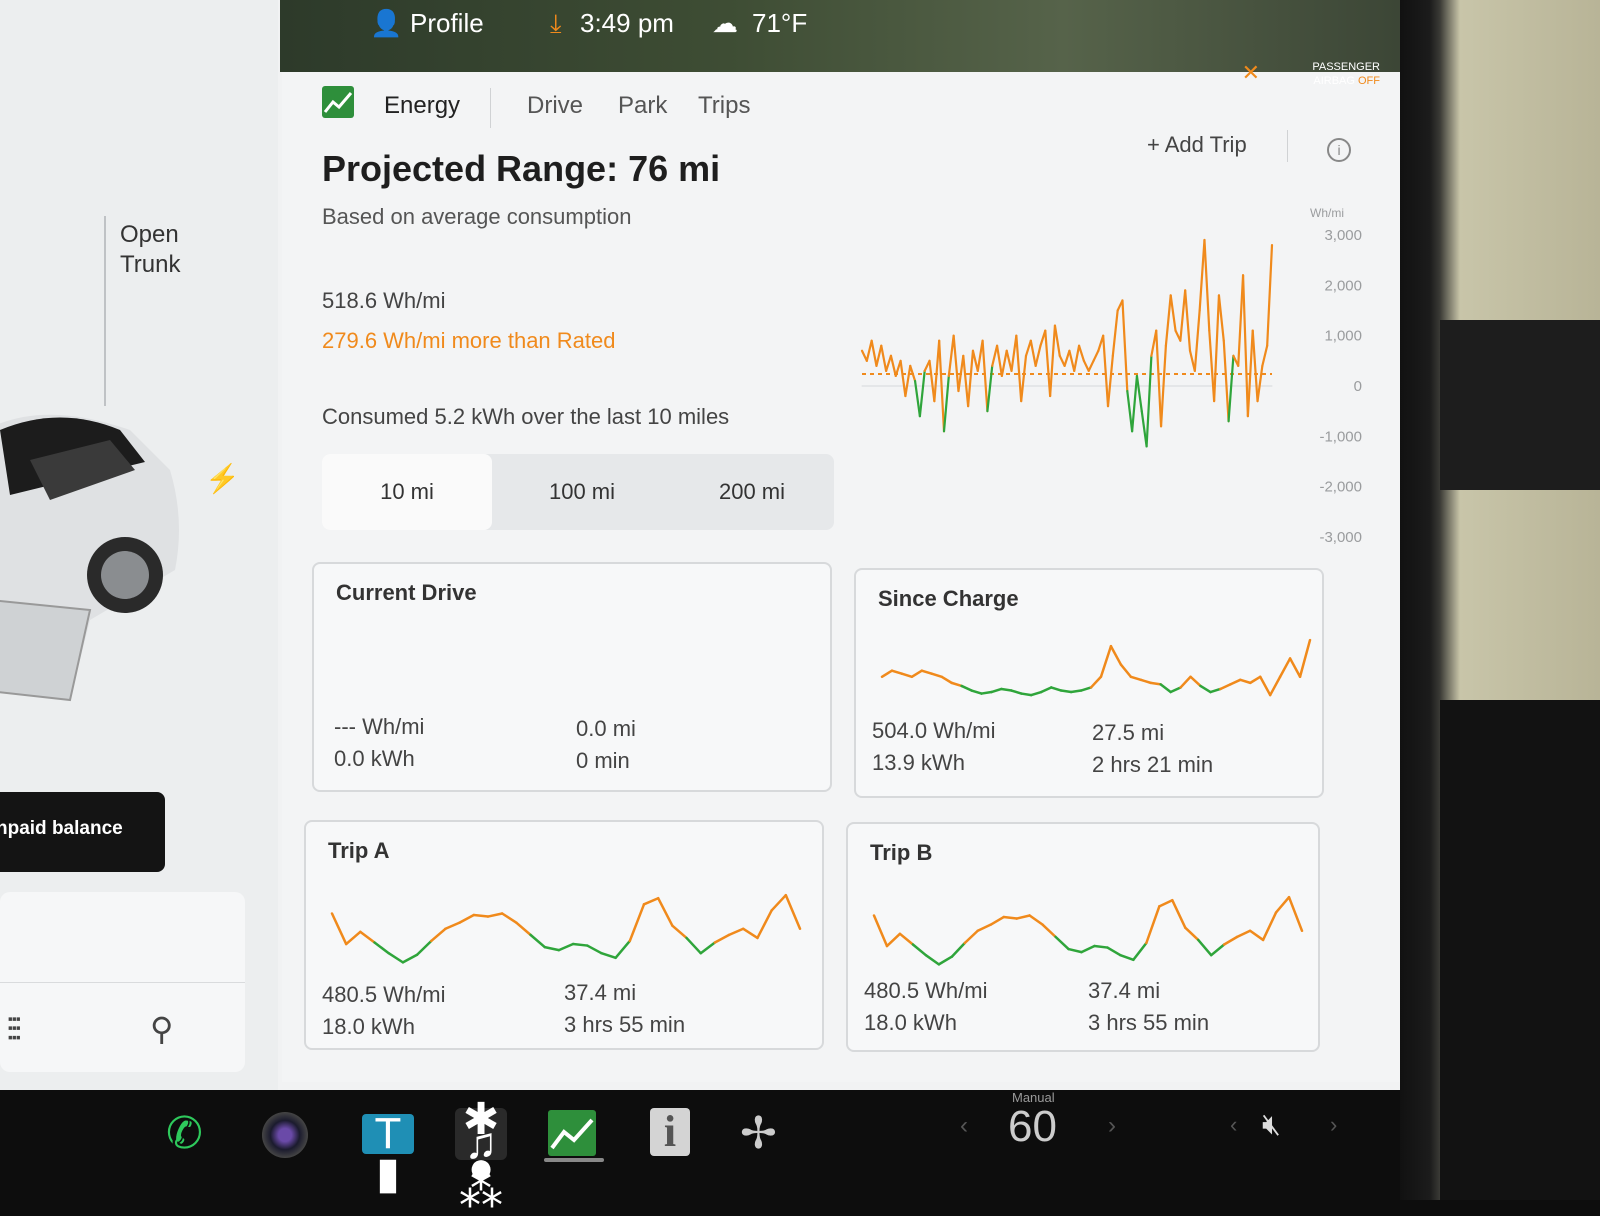 This screenshot has width=1600, height=1216. What do you see at coordinates (406, 592) in the screenshot?
I see `card-title: Current Drive` at bounding box center [406, 592].